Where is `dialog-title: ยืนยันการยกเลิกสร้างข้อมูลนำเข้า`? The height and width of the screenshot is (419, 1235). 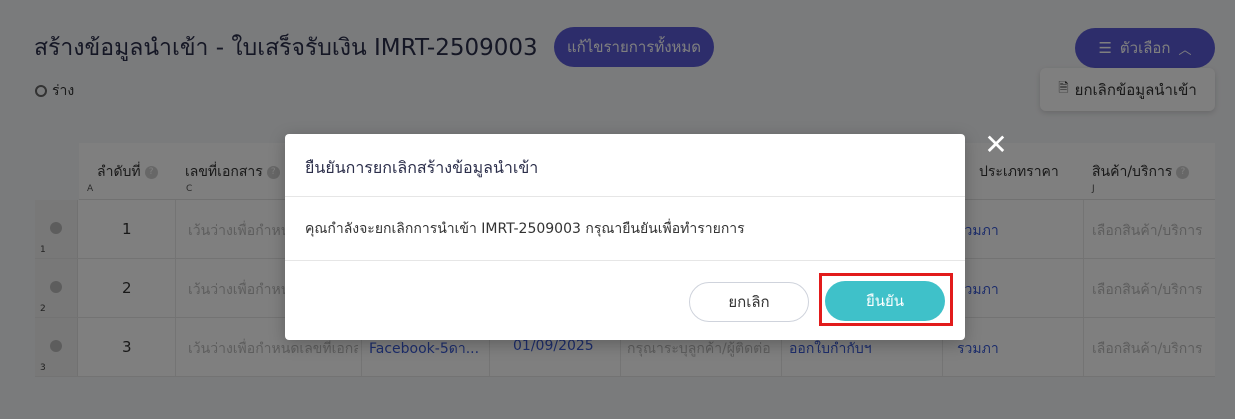
dialog-title: ยืนยันการยกเลิกสร้างข้อมูลนำเข้า is located at coordinates (422, 167).